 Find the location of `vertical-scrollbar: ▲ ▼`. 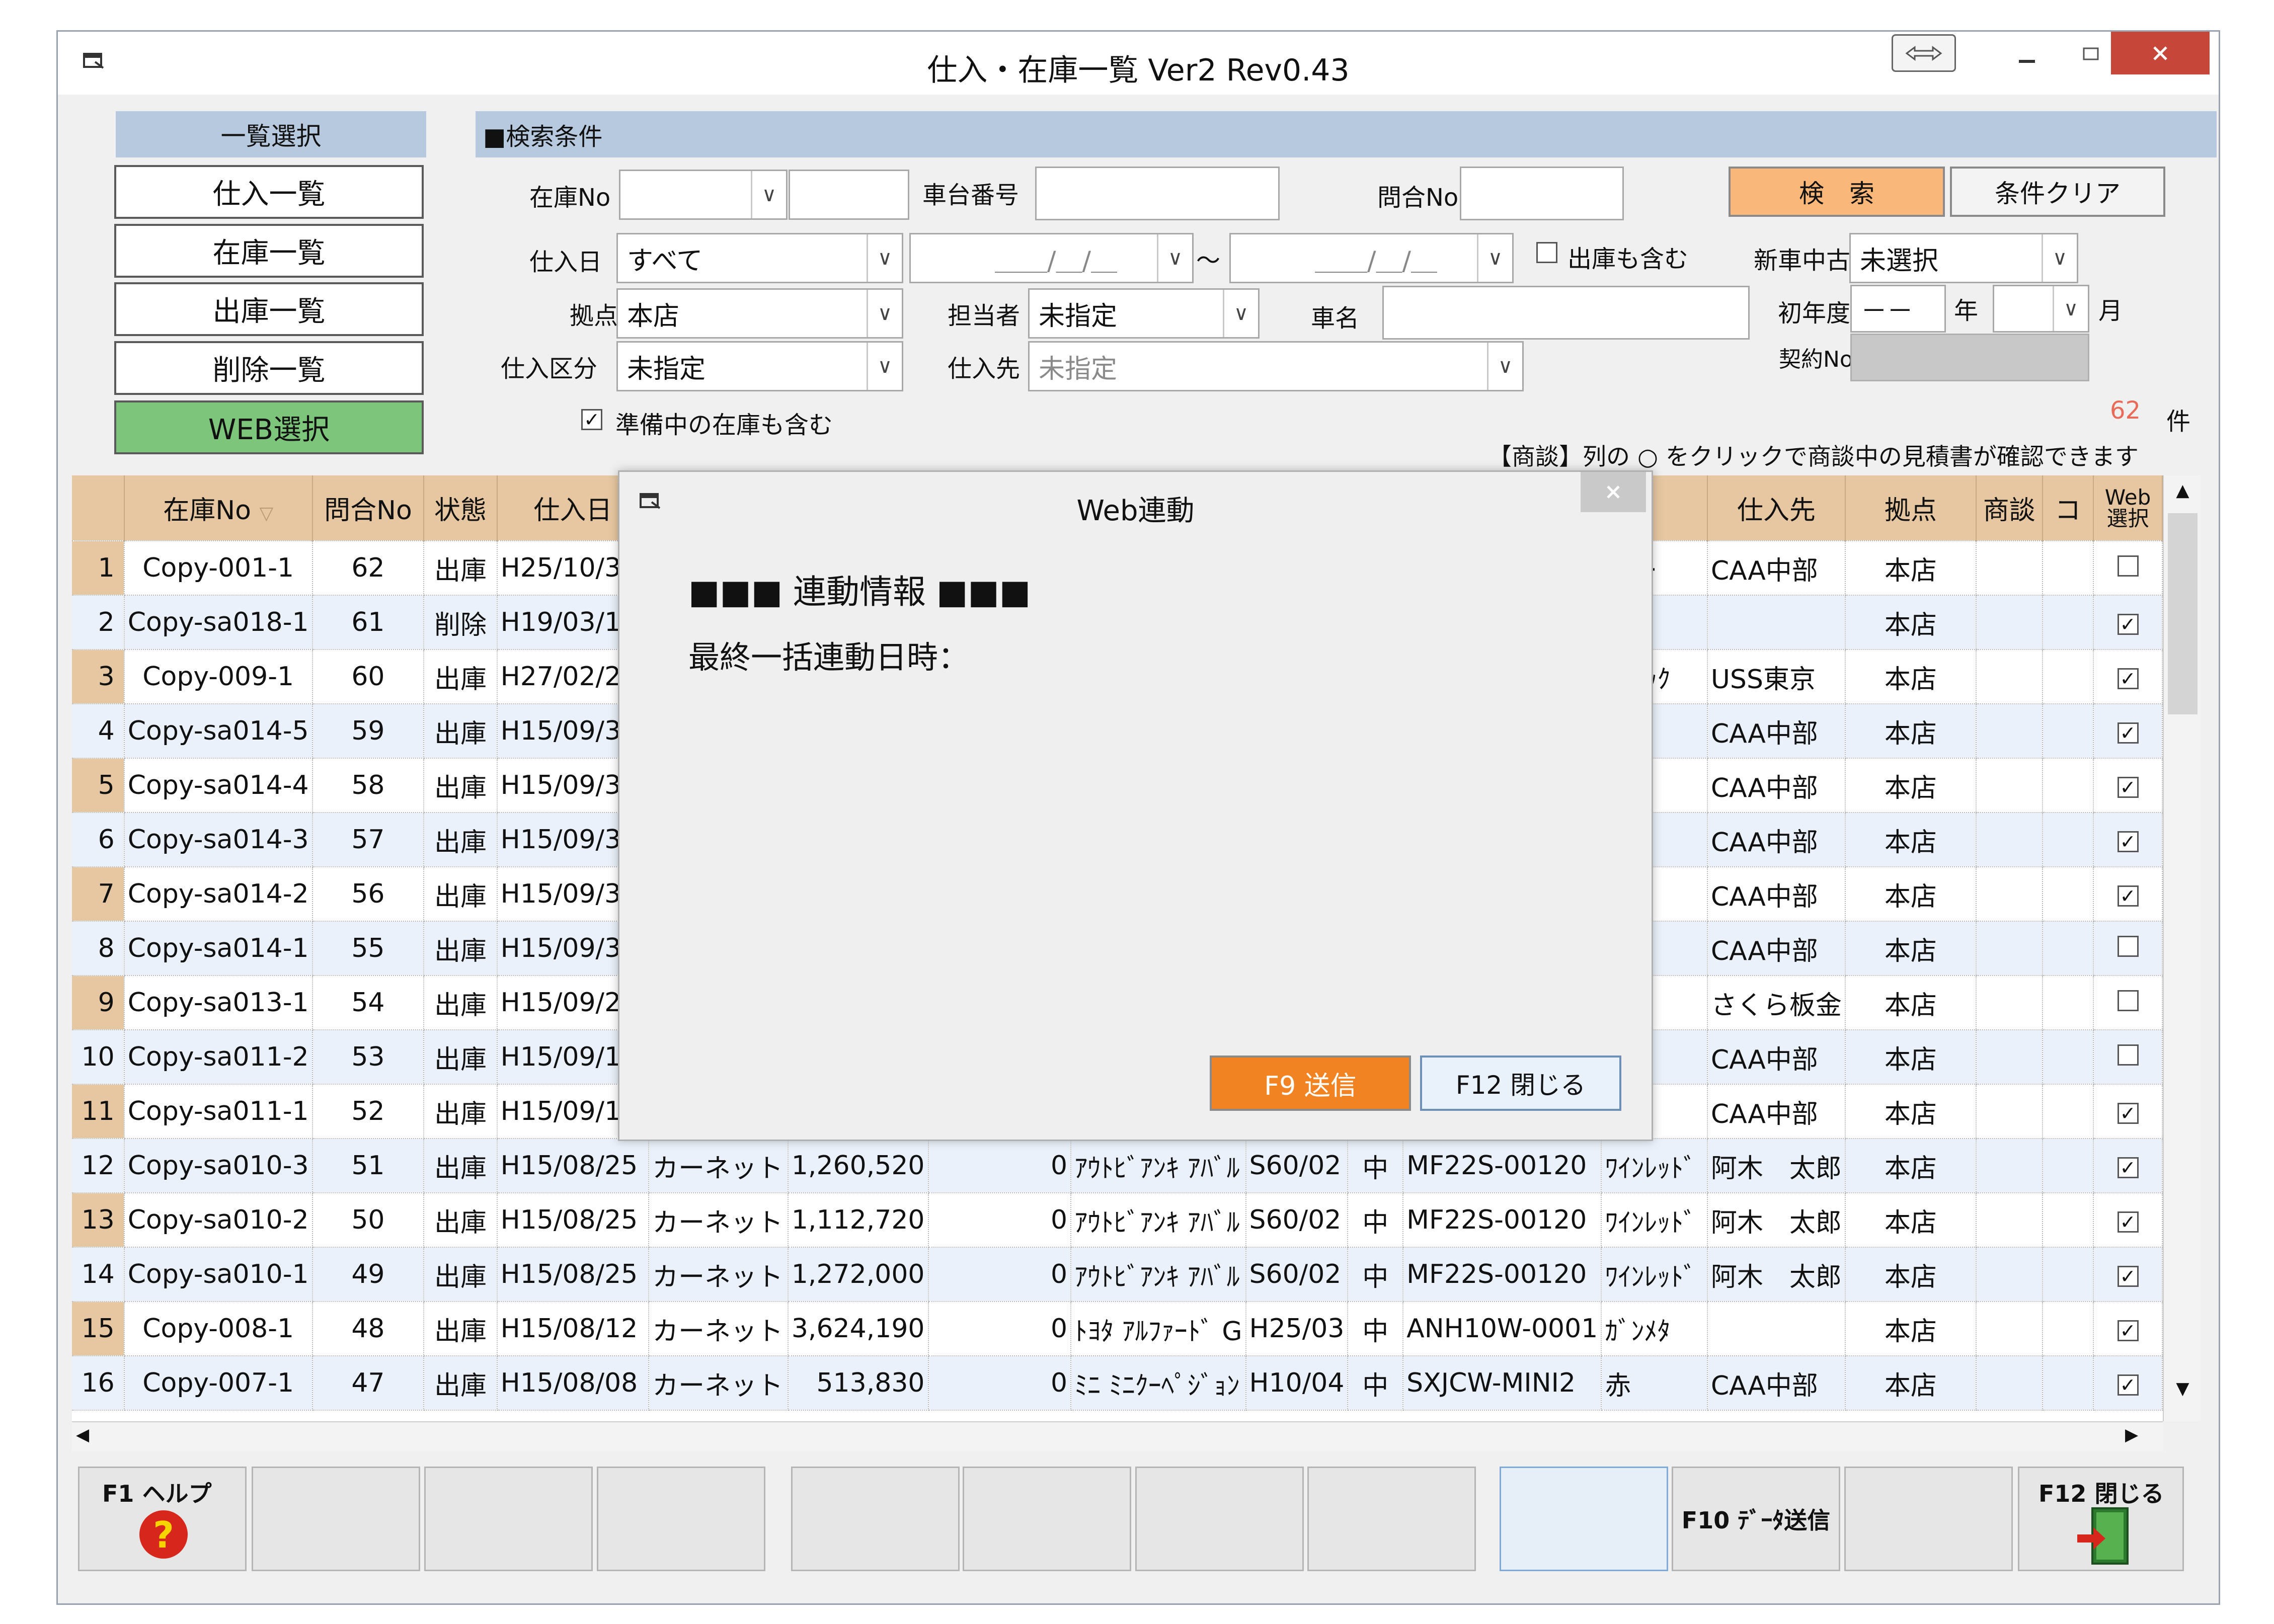

vertical-scrollbar: ▲ ▼ is located at coordinates (2182, 948).